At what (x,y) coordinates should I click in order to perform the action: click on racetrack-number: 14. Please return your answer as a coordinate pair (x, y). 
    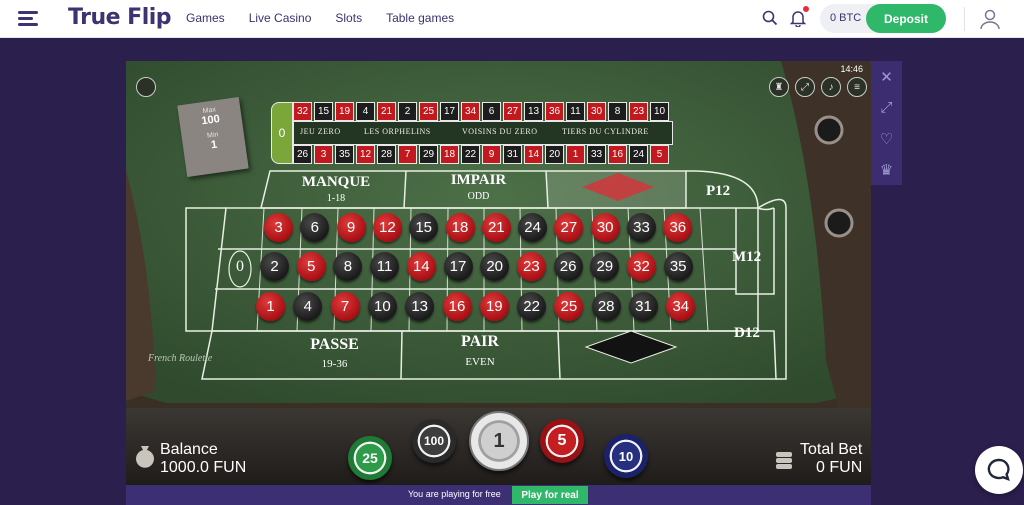
    Looking at the image, I should click on (533, 154).